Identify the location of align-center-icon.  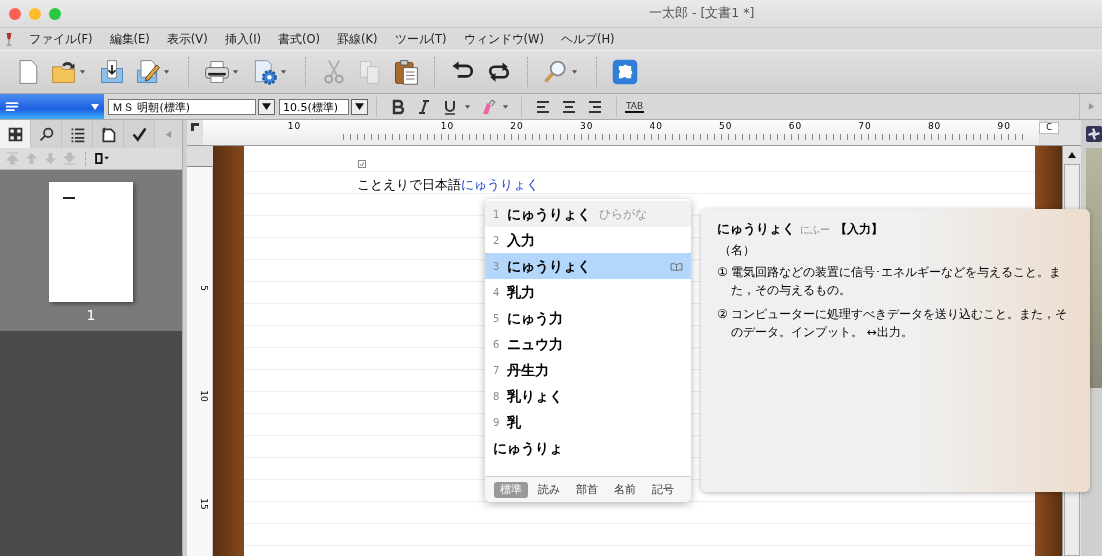
(569, 106).